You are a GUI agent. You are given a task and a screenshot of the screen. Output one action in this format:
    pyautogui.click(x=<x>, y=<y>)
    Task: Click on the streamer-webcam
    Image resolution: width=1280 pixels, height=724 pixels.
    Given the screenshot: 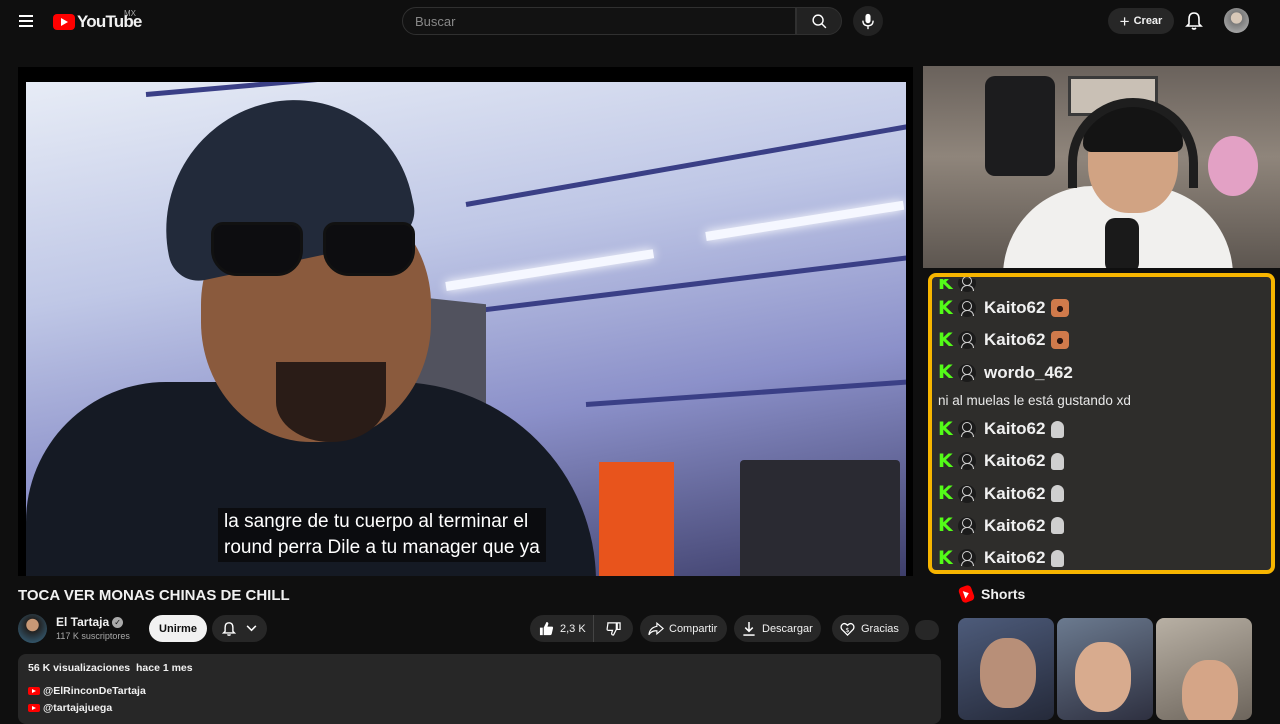 What is the action you would take?
    pyautogui.click(x=1101, y=167)
    